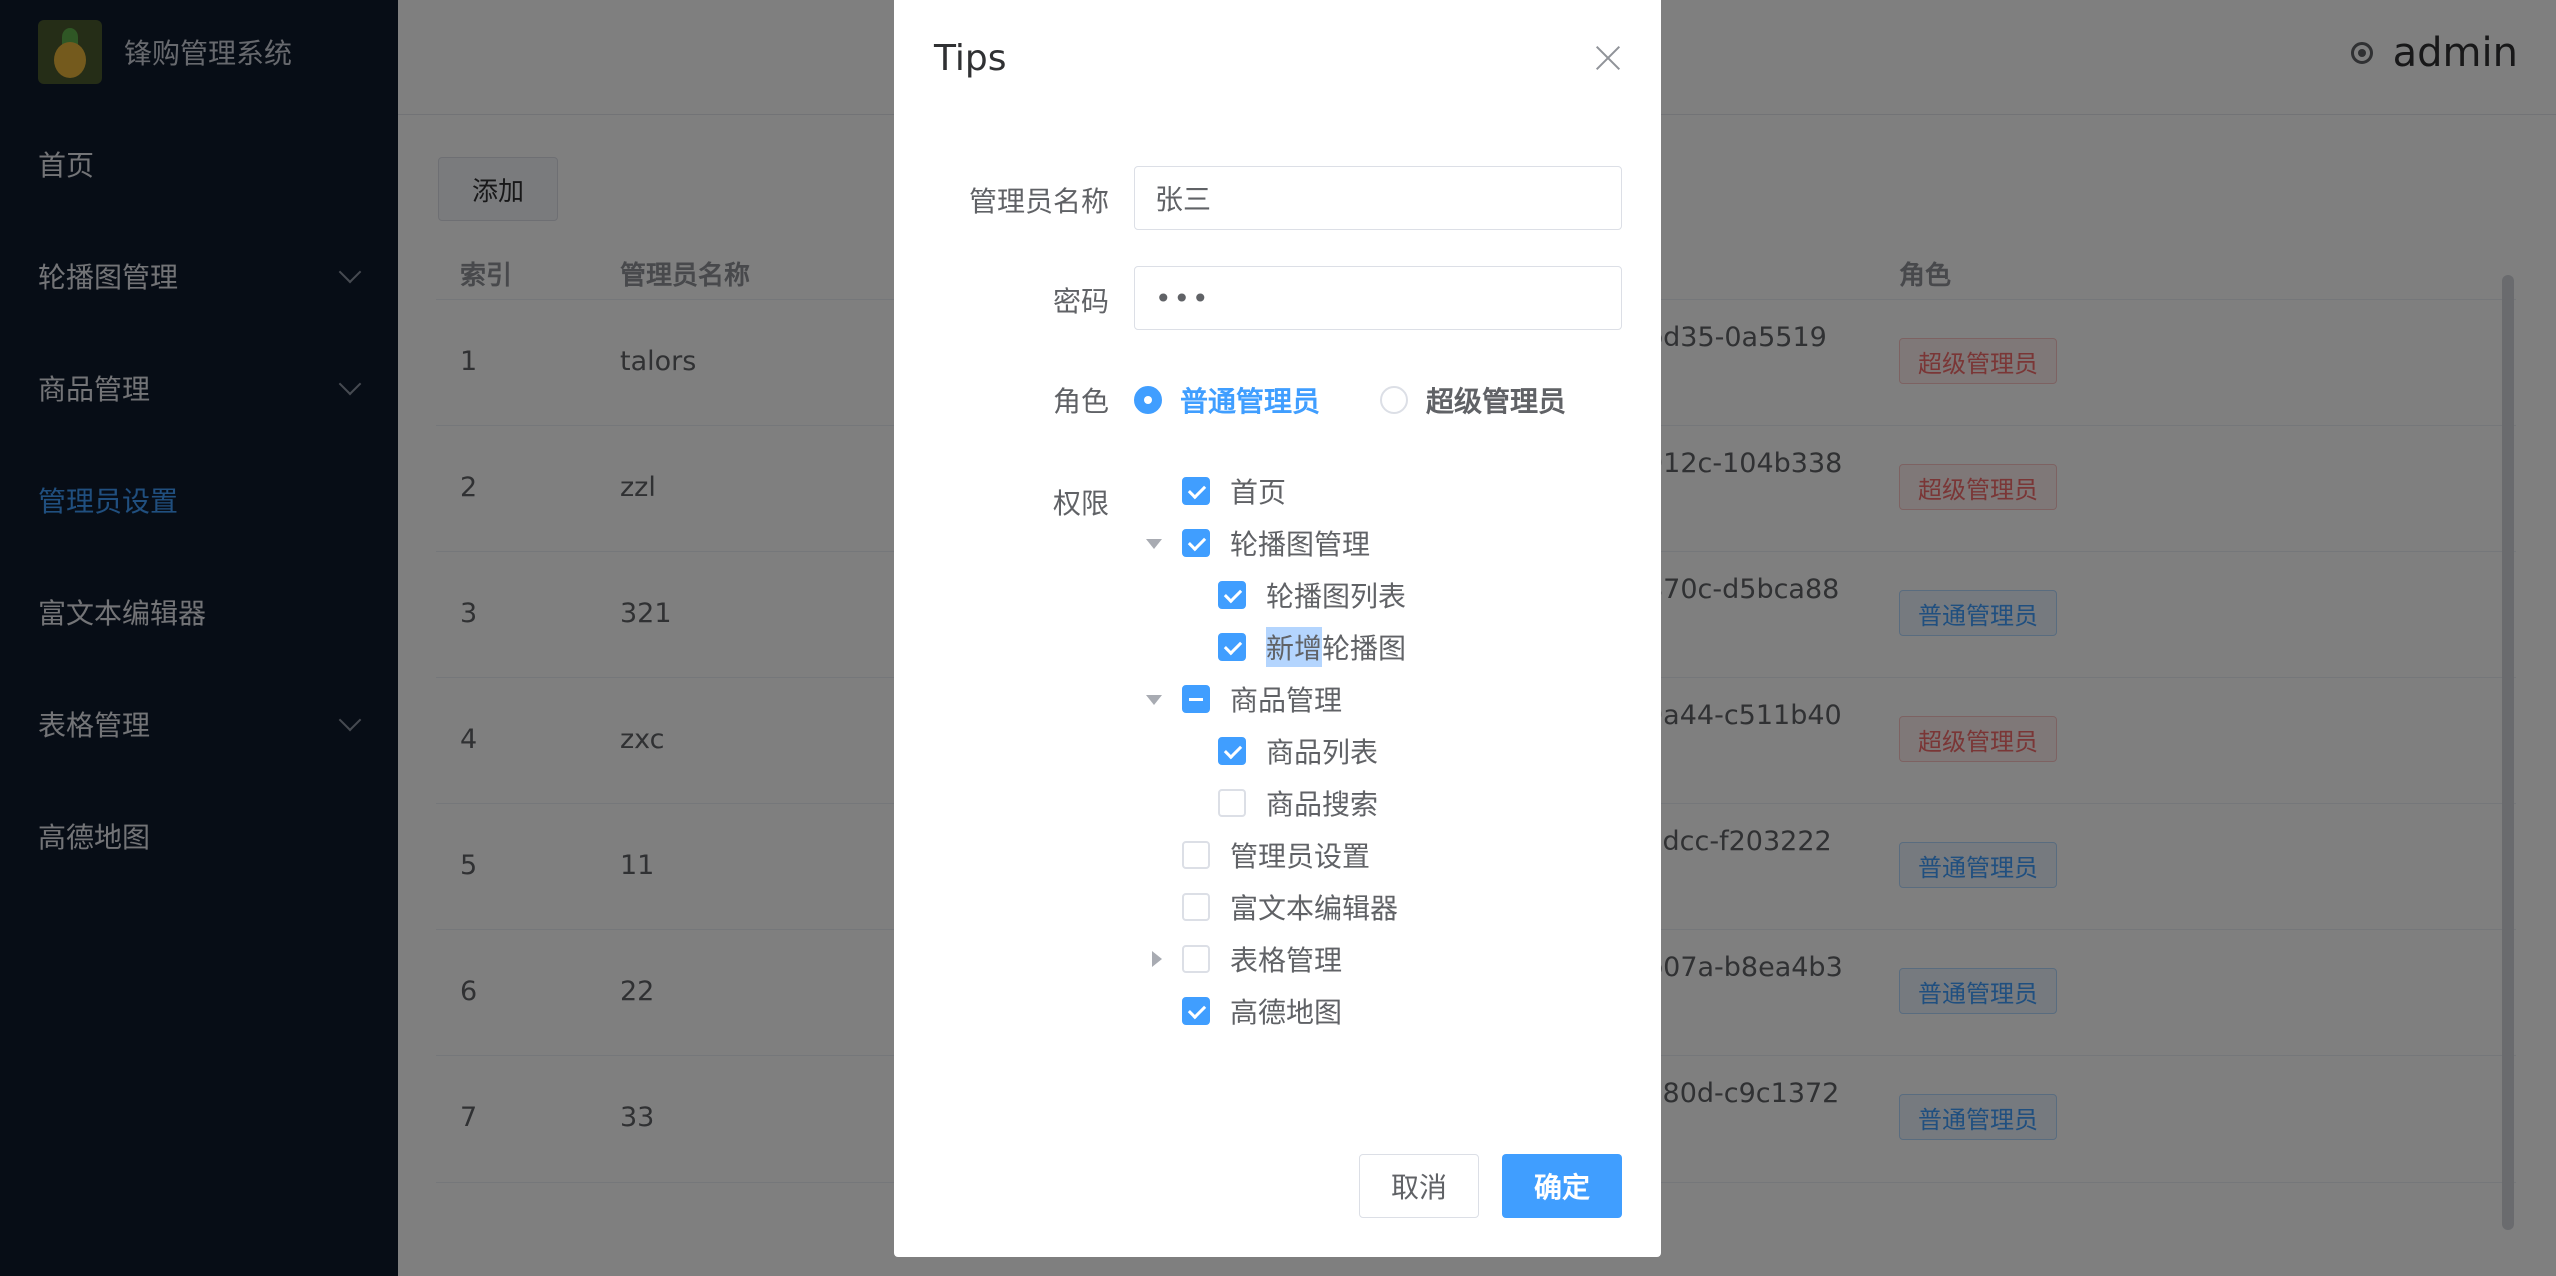 The width and height of the screenshot is (2556, 1276). I want to click on tree-node-carousel: 轮播图管理, so click(1258, 543).